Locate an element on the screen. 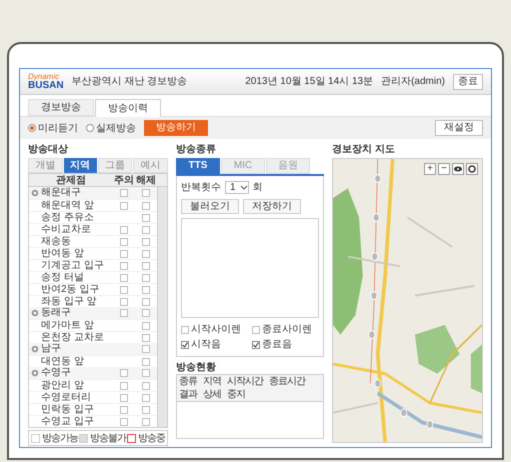 The height and width of the screenshot is (462, 511). action-button: 저장하기 is located at coordinates (272, 206).